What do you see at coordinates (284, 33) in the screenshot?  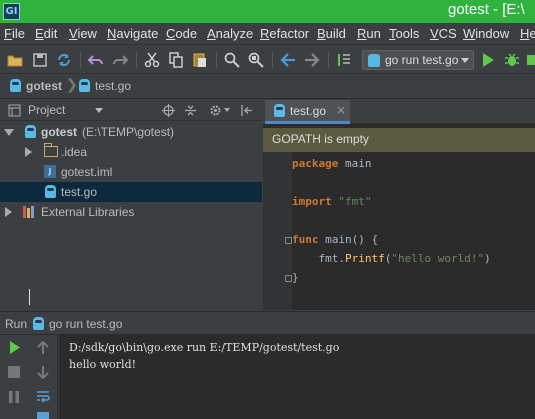 I see `menu-refactor: Refactor` at bounding box center [284, 33].